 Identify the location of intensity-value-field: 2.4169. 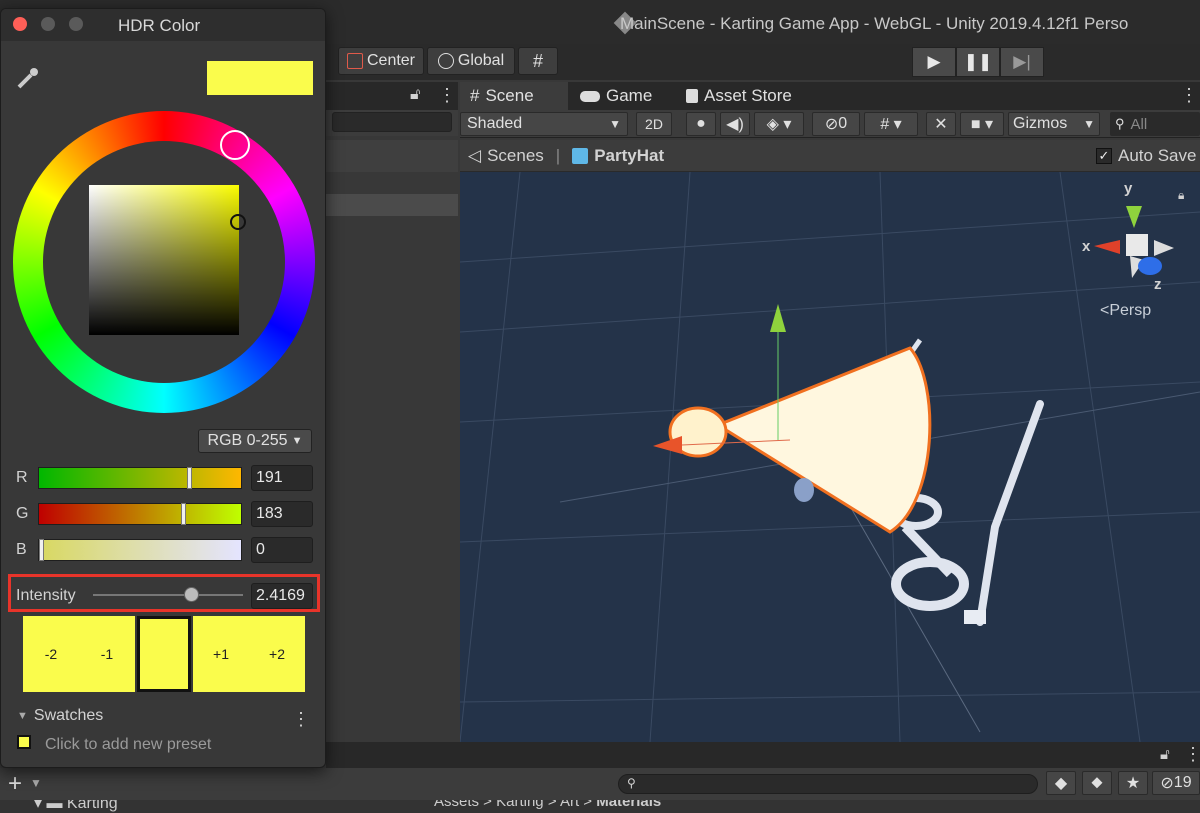
(282, 596).